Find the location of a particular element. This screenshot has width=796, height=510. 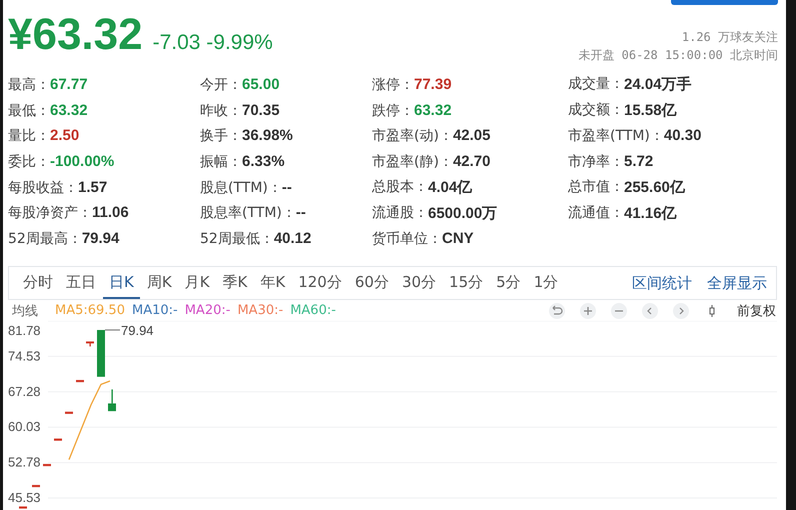

stat-label: 最高： is located at coordinates (29, 85).